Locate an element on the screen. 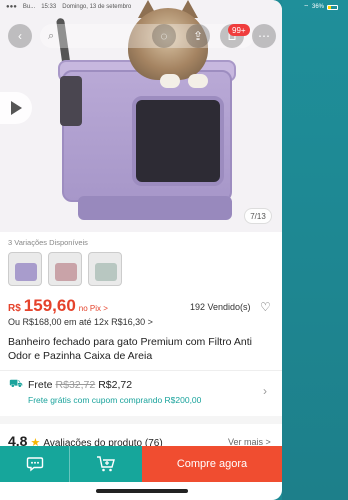  installments-link: Ou R$168,00 em até 12x R$16,30 > is located at coordinates (80, 322).